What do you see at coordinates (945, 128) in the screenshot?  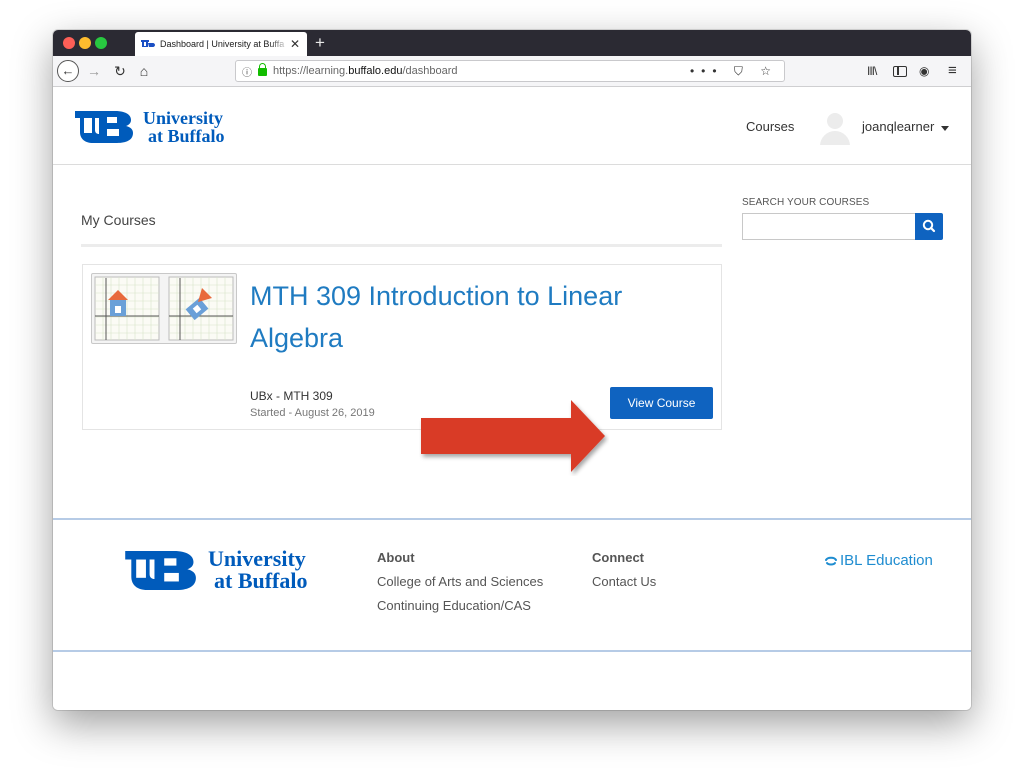 I see `chevron-down-icon` at bounding box center [945, 128].